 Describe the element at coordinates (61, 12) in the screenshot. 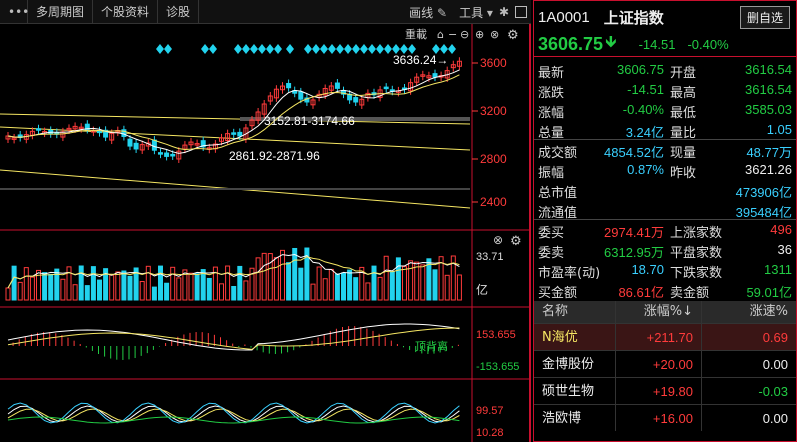

I see `tab-multi-period: 多周期图` at that location.